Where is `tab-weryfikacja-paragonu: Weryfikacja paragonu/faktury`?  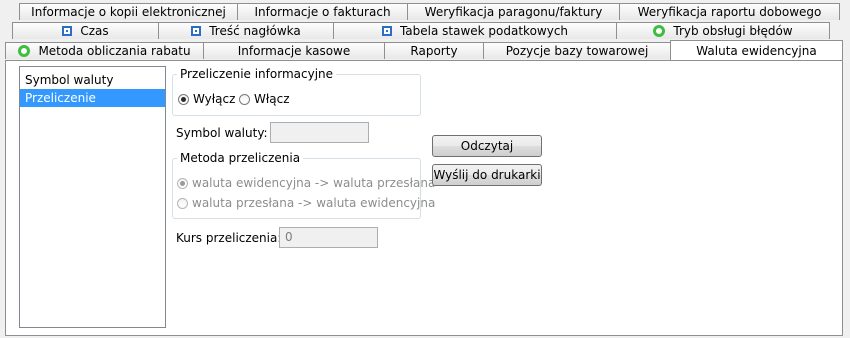
tab-weryfikacja-paragonu: Weryfikacja paragonu/faktury is located at coordinates (513, 11).